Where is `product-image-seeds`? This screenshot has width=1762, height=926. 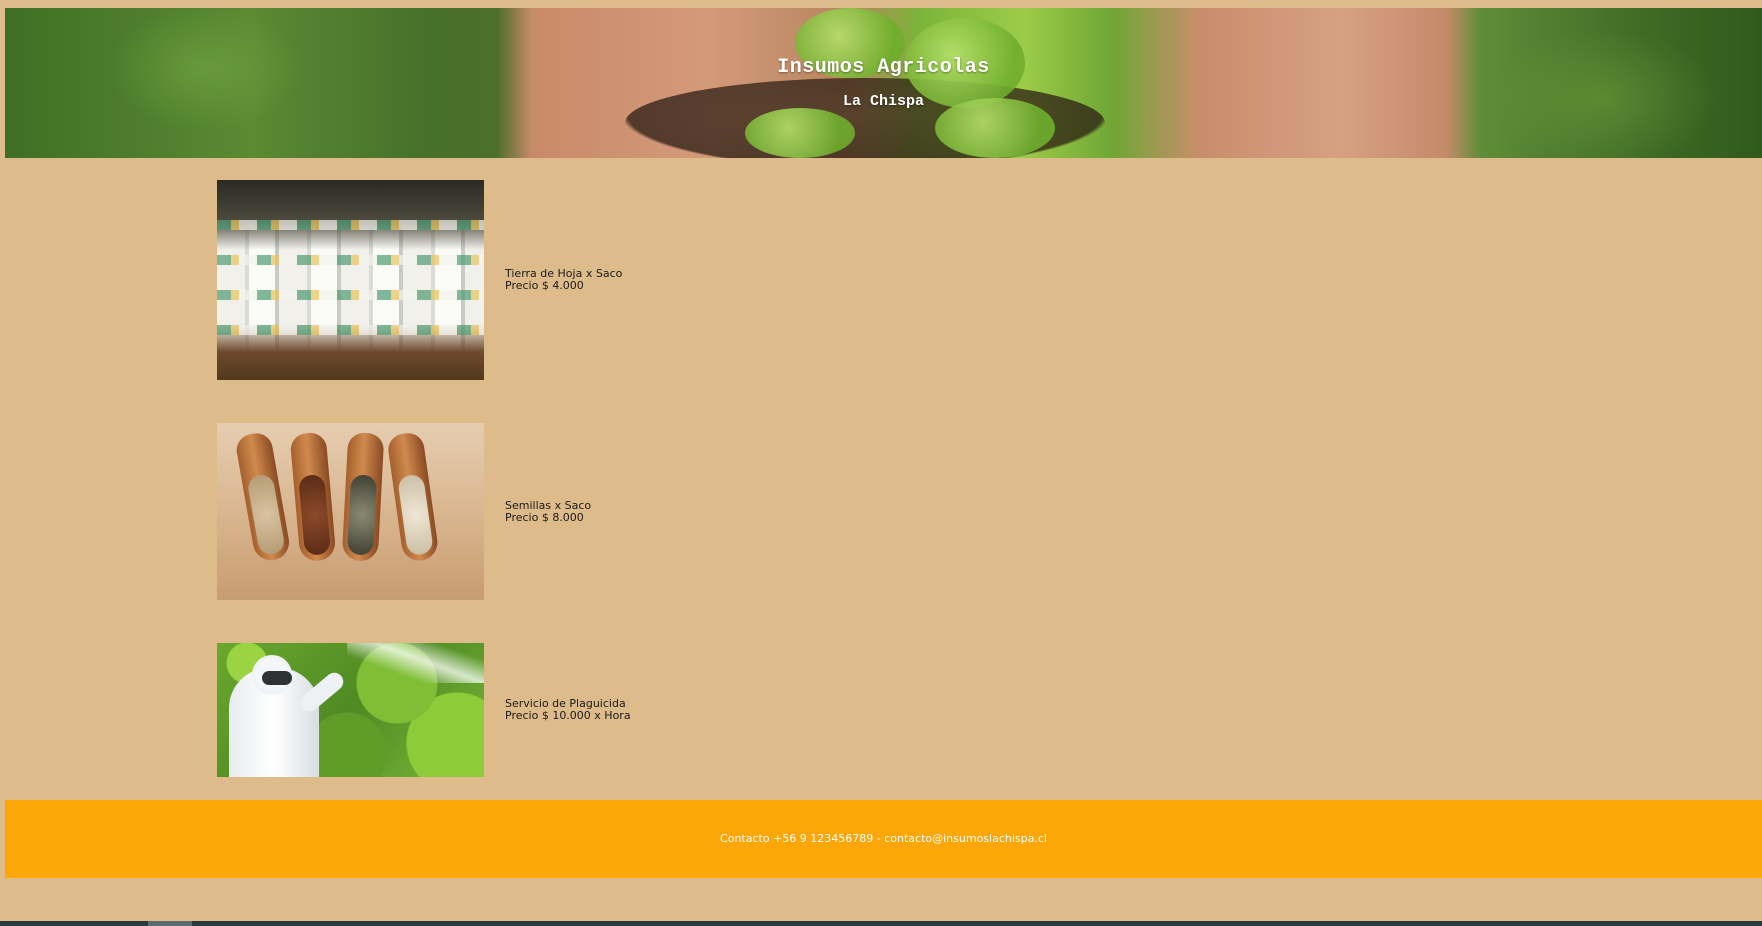 product-image-seeds is located at coordinates (350, 511).